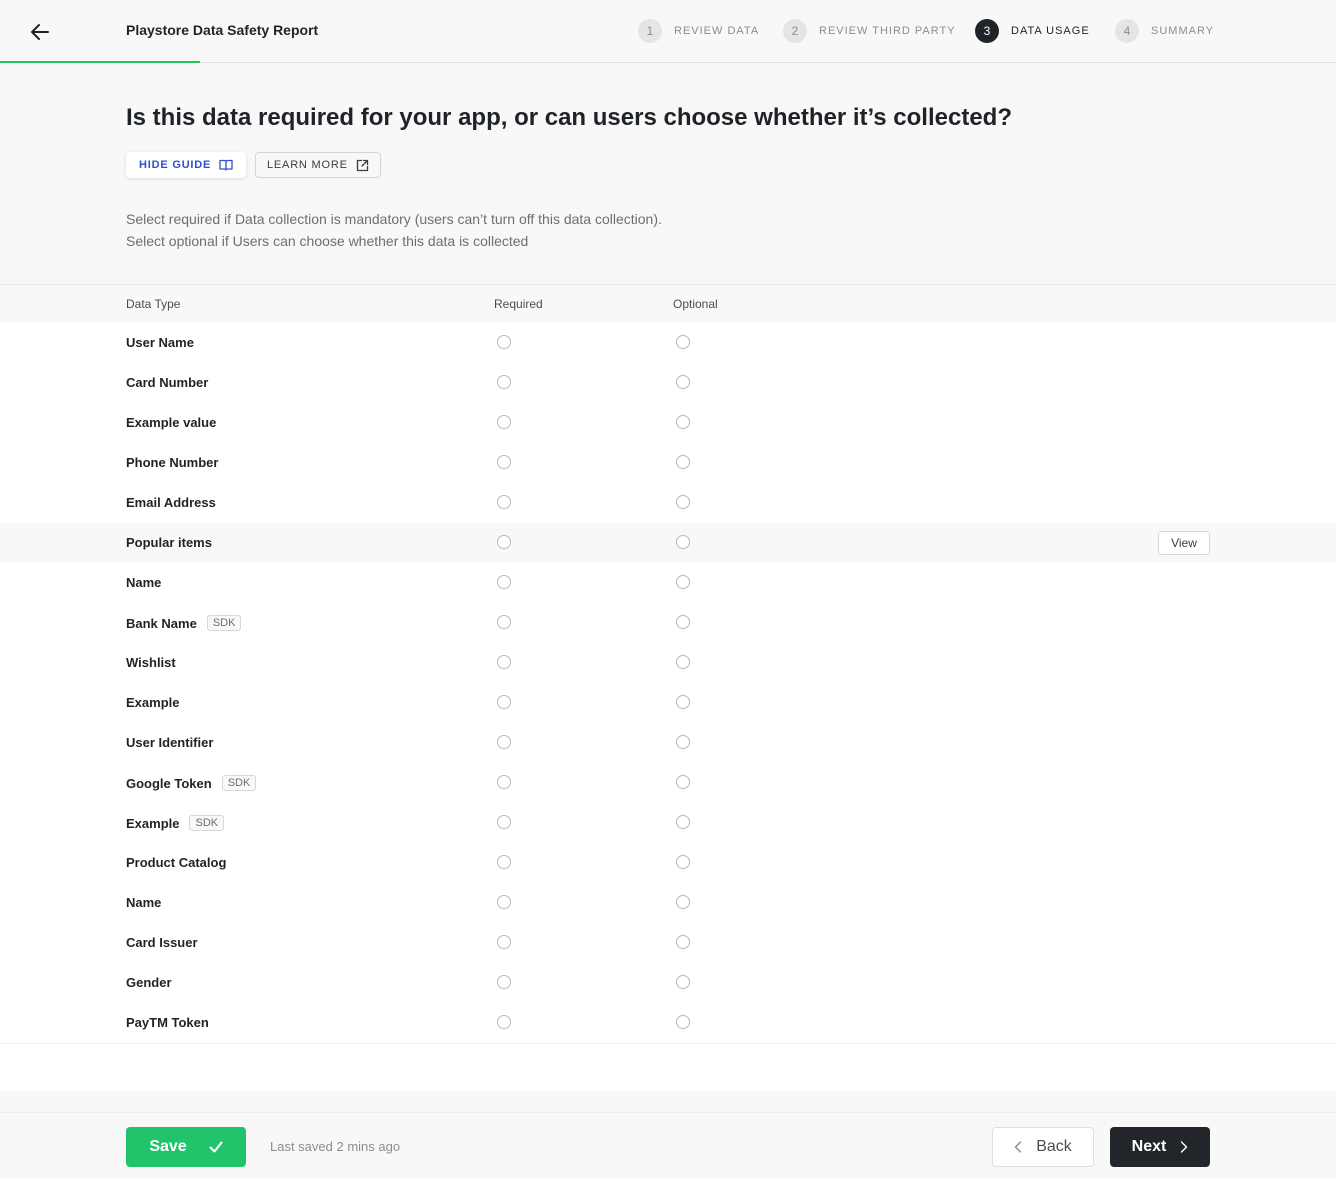 This screenshot has height=1179, width=1336. Describe the element at coordinates (151, 662) in the screenshot. I see `data-type-label: Wishlist` at that location.